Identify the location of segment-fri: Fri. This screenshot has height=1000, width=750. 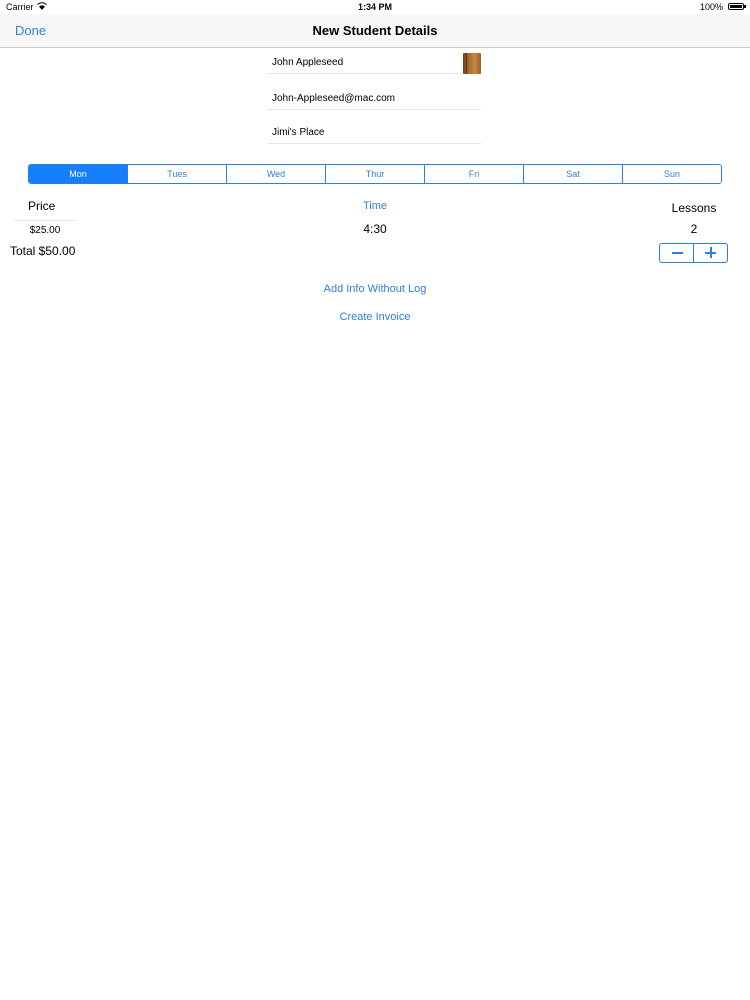
(473, 174).